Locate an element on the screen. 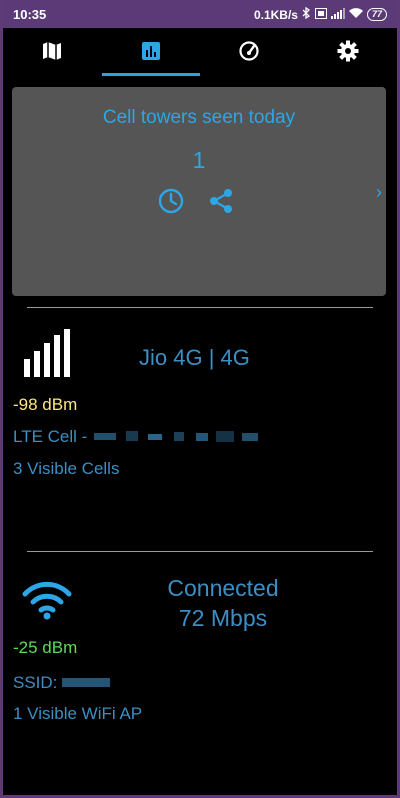  wifi-status-icon is located at coordinates (355, 14).